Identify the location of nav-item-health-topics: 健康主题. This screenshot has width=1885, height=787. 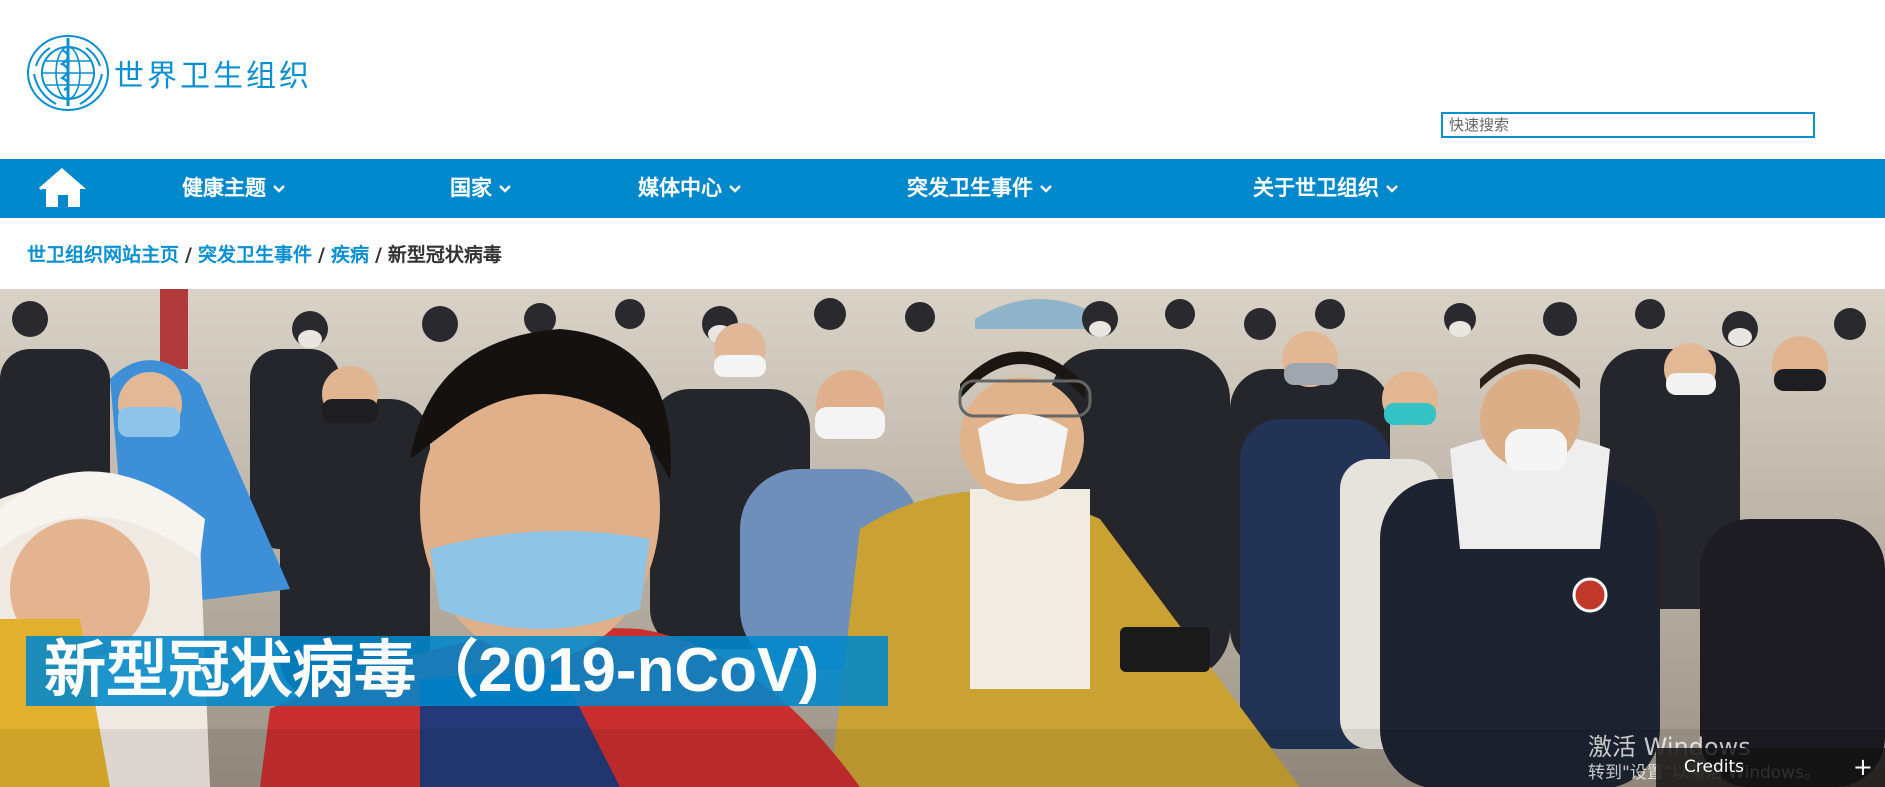
(234, 188).